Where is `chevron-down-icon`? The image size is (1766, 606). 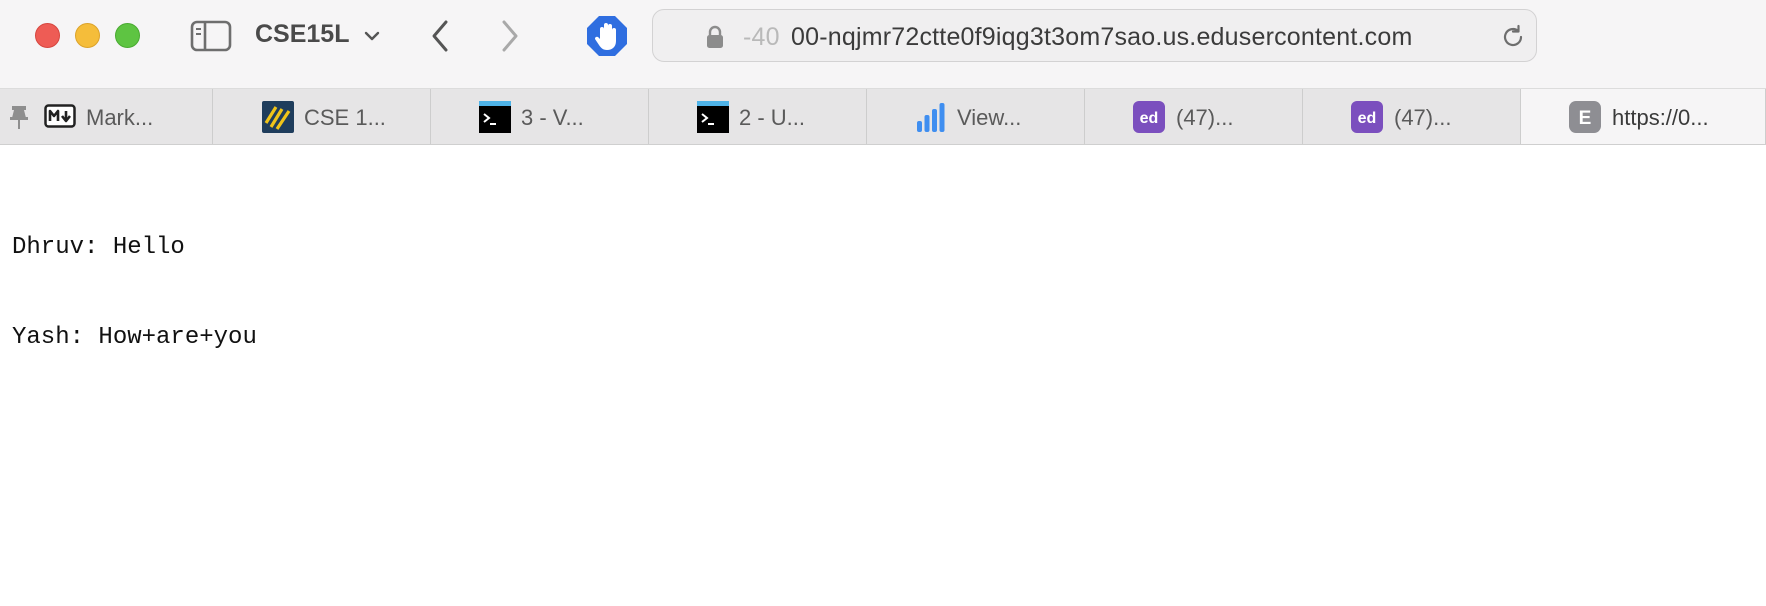 chevron-down-icon is located at coordinates (372, 36).